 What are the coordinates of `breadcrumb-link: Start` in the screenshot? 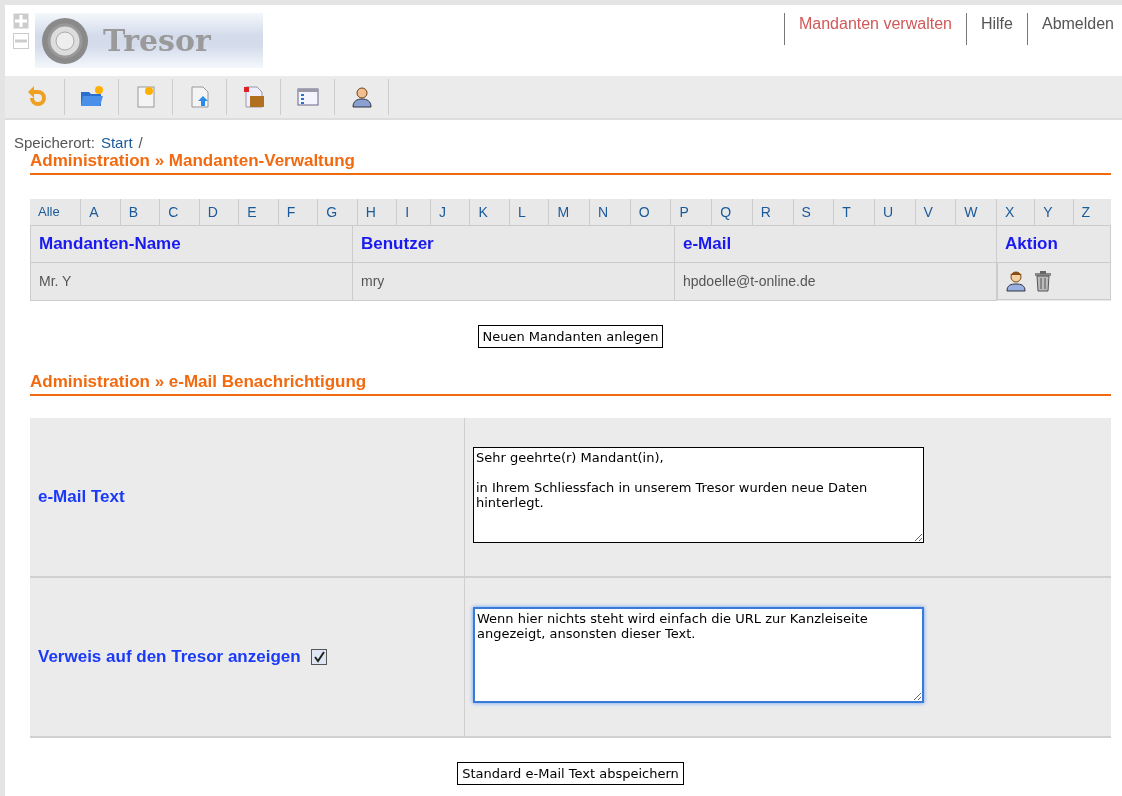 It's located at (116, 142).